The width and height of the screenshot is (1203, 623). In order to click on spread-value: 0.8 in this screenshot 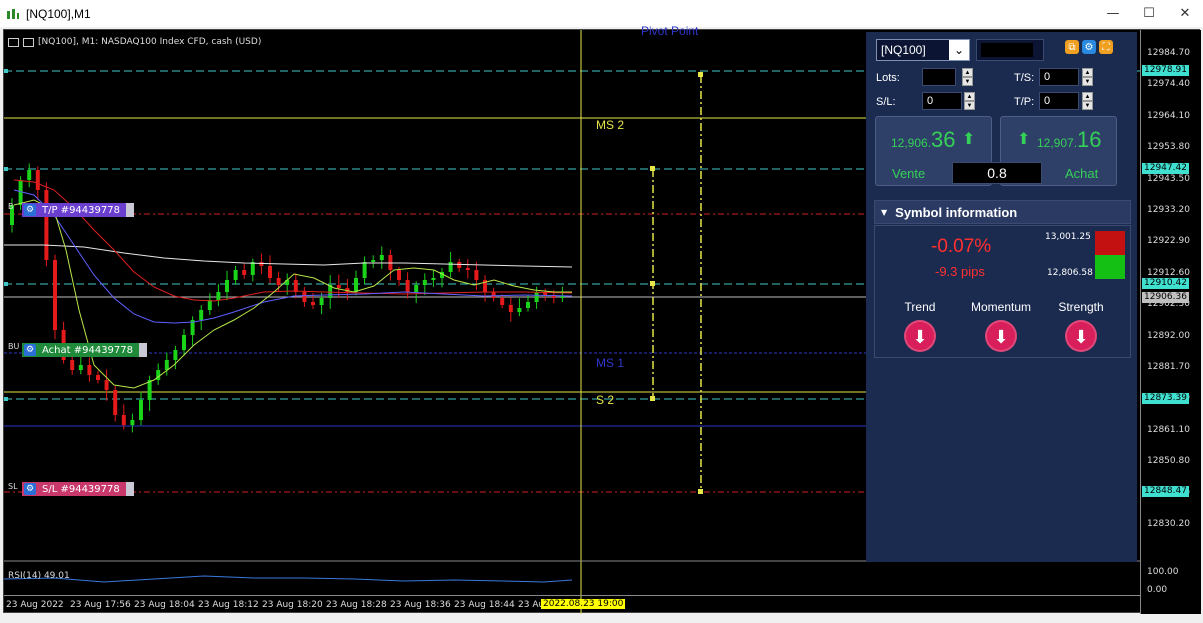, I will do `click(997, 173)`.